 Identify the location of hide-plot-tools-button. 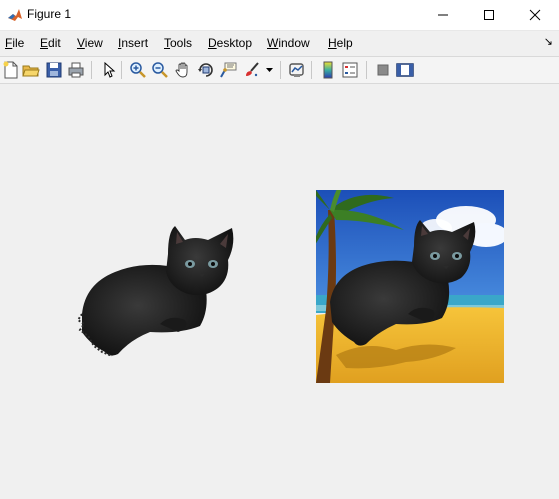
(383, 70).